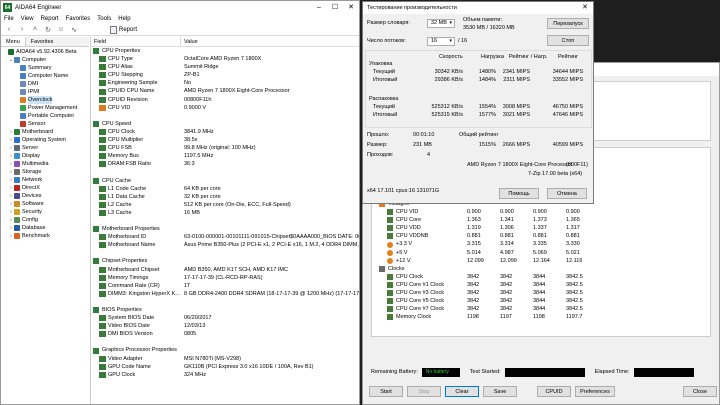  Describe the element at coordinates (45, 156) in the screenshot. I see `tree-item: › Display` at that location.